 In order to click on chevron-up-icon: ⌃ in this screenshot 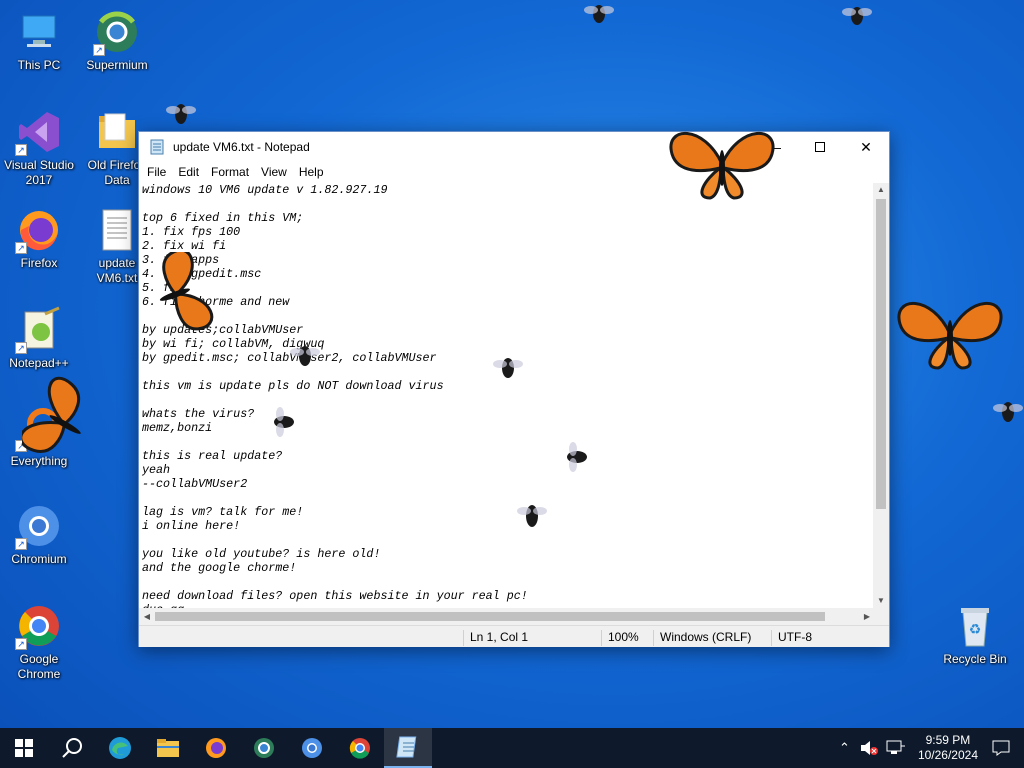, I will do `click(844, 748)`.